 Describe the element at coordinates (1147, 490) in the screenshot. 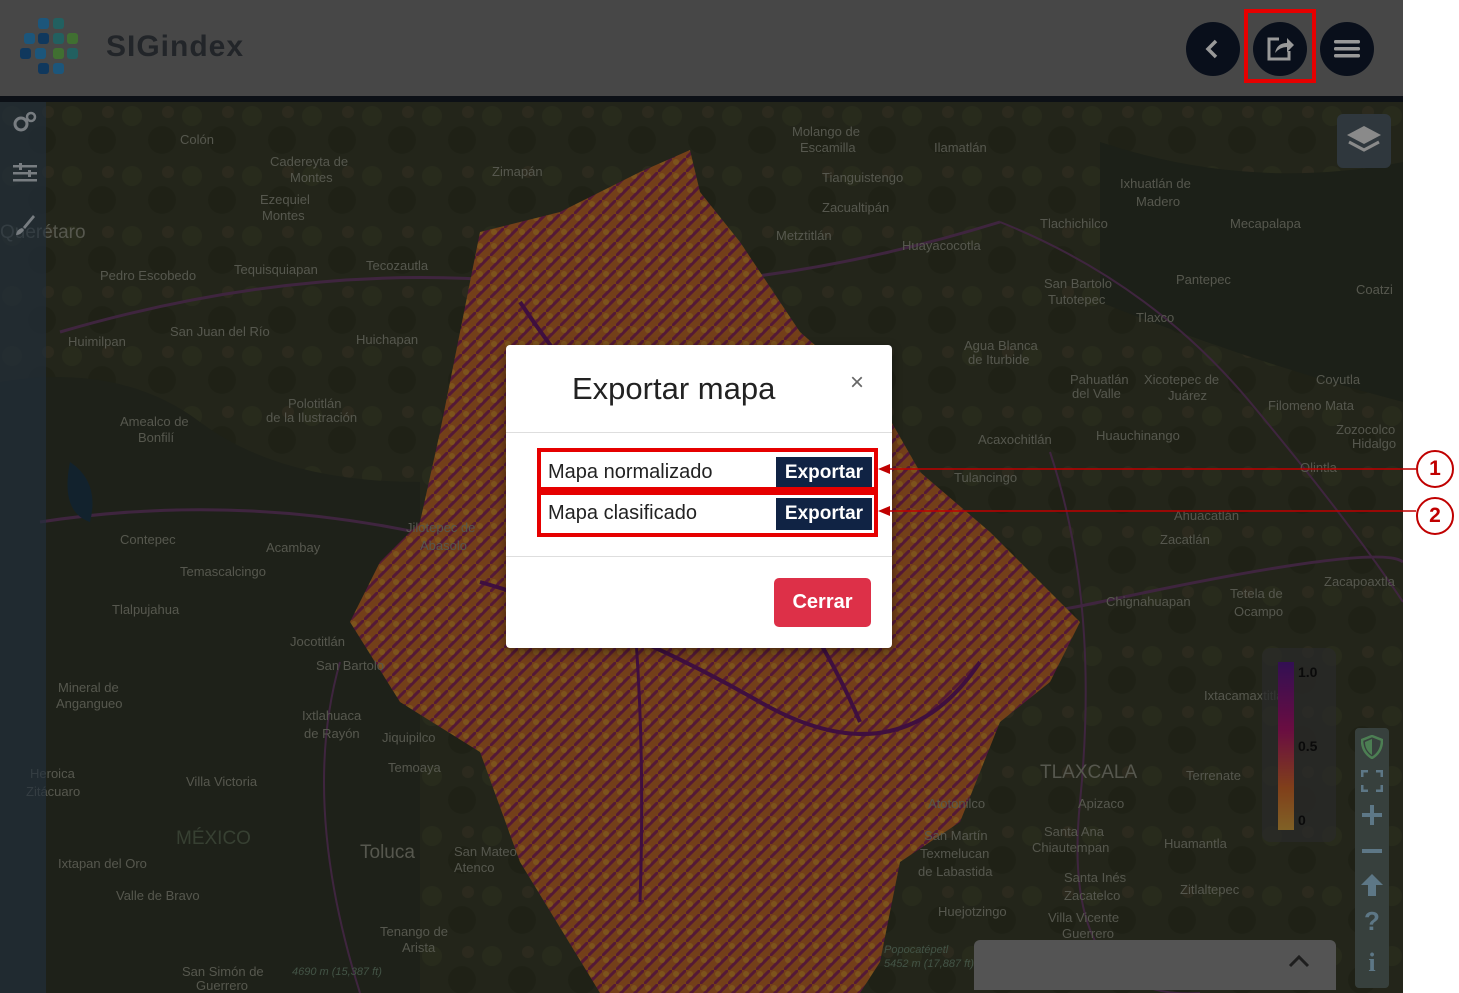

I see `callout-arrows` at that location.